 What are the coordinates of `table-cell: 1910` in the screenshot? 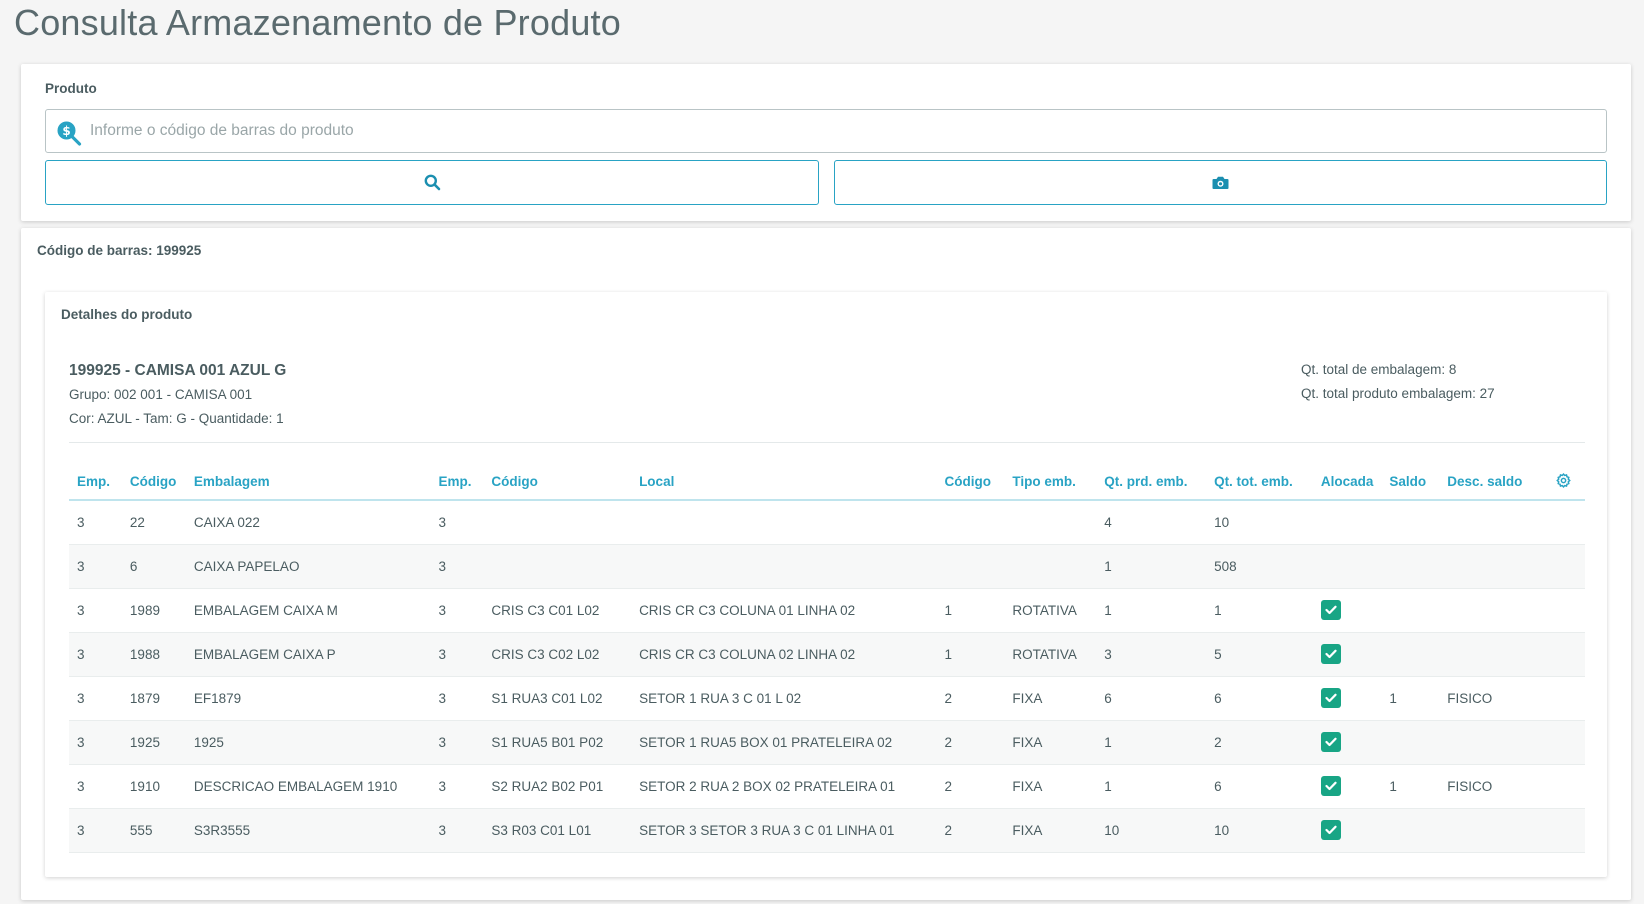 It's located at (153, 786).